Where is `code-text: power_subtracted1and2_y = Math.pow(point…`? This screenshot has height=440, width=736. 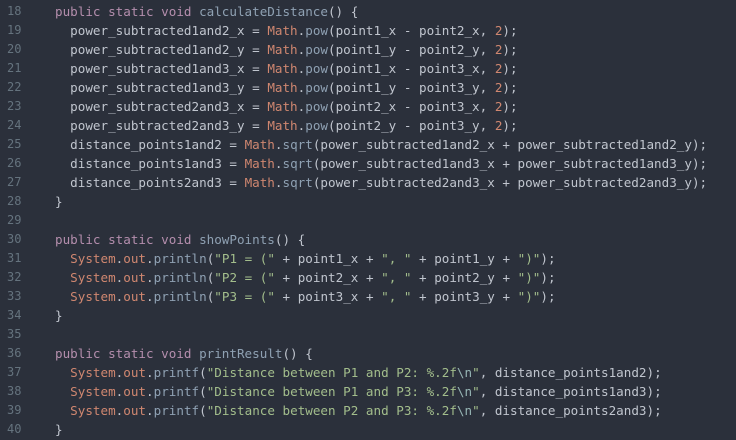 code-text: power_subtracted1and2_y = Math.pow(point… is located at coordinates (286, 49).